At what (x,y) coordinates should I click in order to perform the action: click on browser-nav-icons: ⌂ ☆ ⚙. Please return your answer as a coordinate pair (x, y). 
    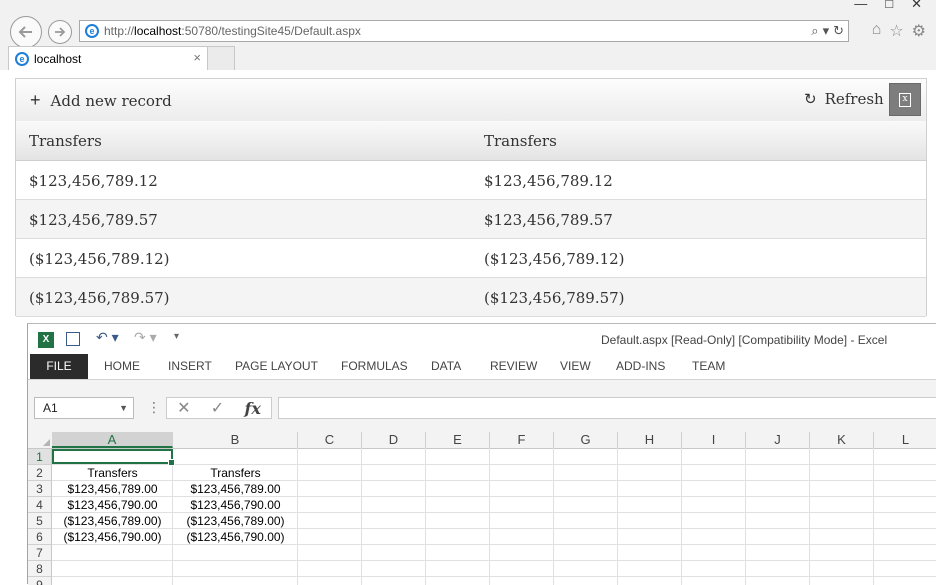
    Looking at the image, I should click on (899, 31).